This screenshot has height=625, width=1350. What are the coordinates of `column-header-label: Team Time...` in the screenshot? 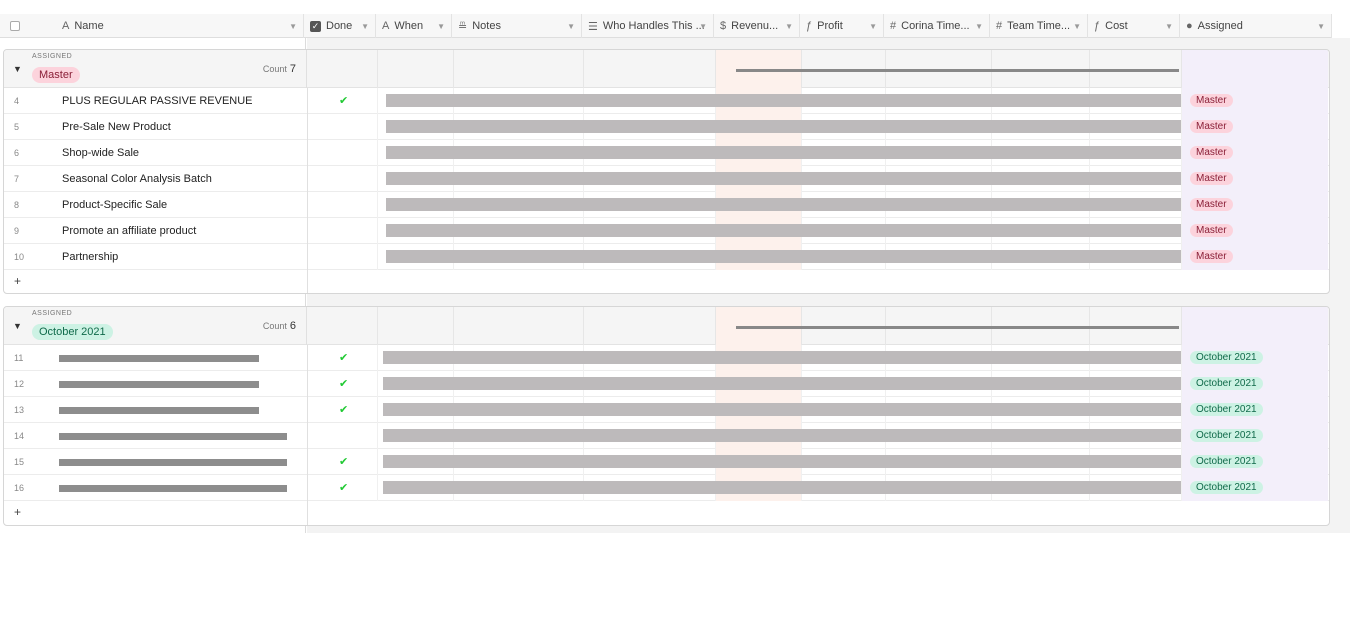 It's located at (1039, 26).